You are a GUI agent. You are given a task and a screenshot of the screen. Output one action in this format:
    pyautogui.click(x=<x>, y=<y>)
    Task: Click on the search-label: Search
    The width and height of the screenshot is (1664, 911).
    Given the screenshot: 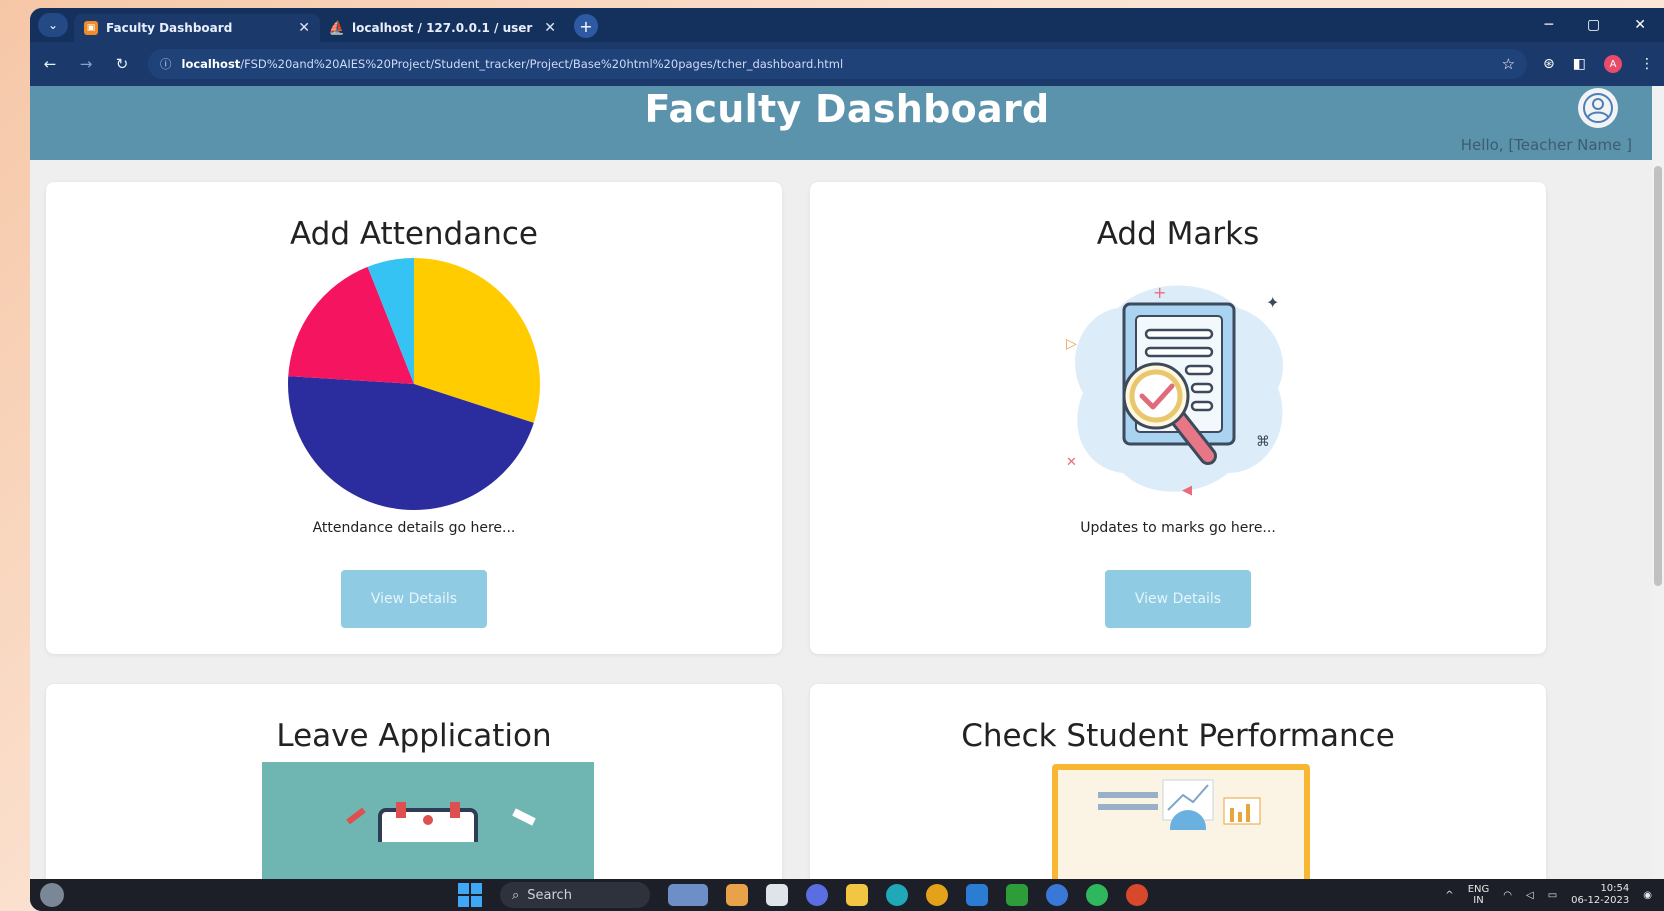 What is the action you would take?
    pyautogui.click(x=549, y=895)
    